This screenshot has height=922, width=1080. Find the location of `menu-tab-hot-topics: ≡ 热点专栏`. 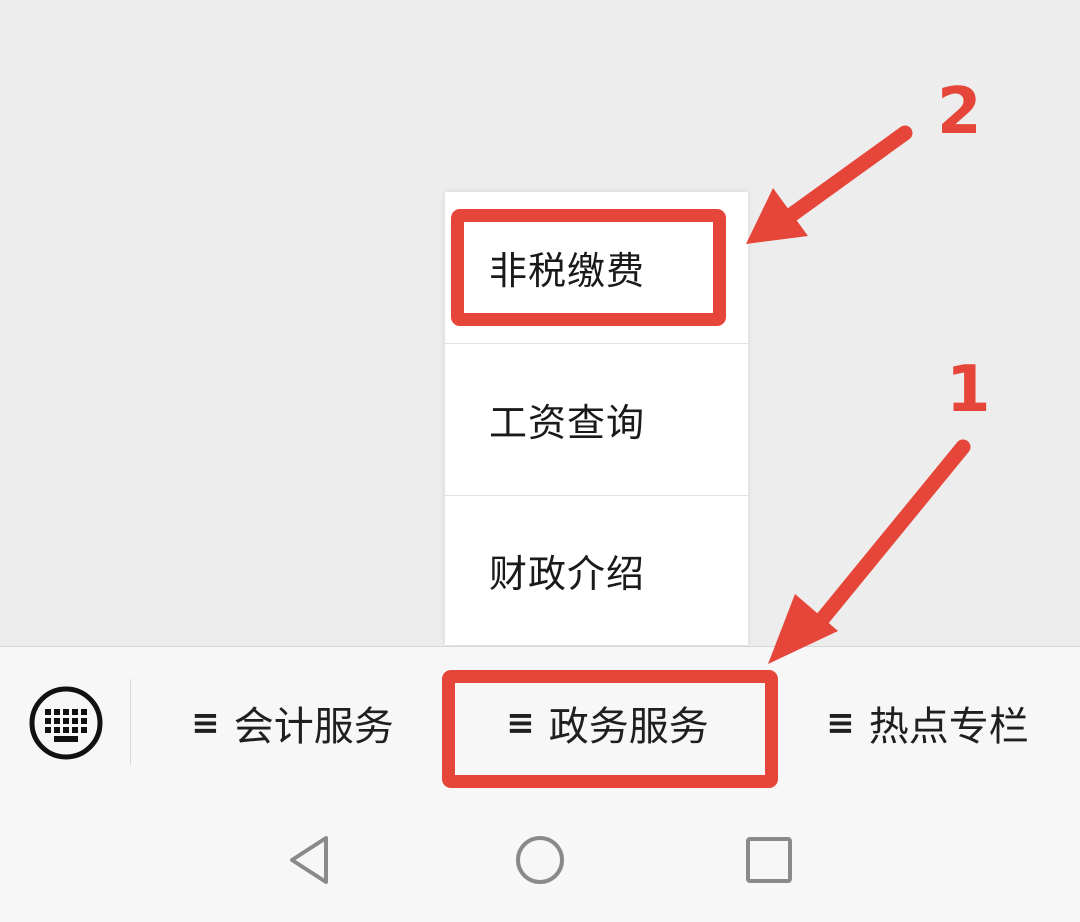

menu-tab-hot-topics: ≡ 热点专栏 is located at coordinates (927, 723).